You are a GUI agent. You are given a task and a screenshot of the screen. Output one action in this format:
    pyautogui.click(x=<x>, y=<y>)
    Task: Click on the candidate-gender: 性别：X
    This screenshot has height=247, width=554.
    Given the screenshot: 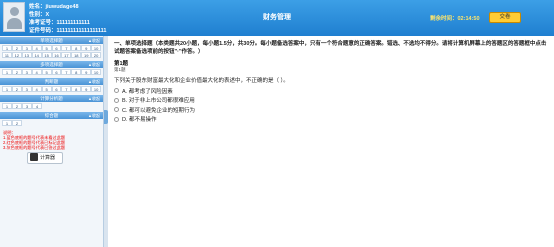 What is the action you would take?
    pyautogui.click(x=39, y=15)
    